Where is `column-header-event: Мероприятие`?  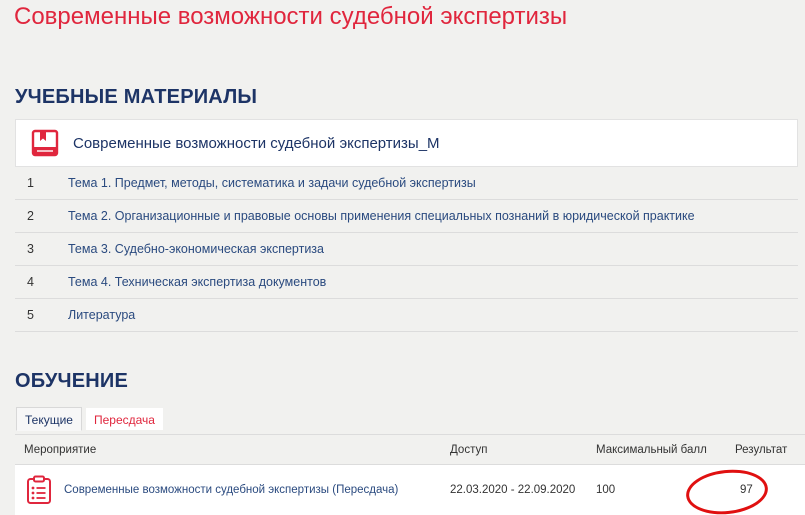 column-header-event: Мероприятие is located at coordinates (60, 449).